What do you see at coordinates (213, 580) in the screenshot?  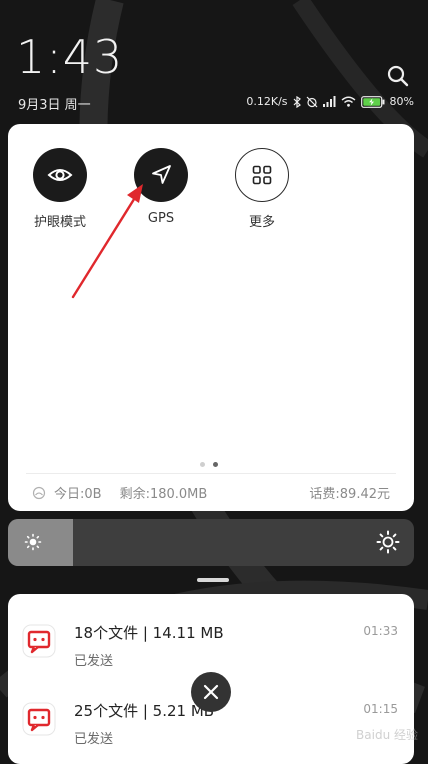 I see `drag-handle` at bounding box center [213, 580].